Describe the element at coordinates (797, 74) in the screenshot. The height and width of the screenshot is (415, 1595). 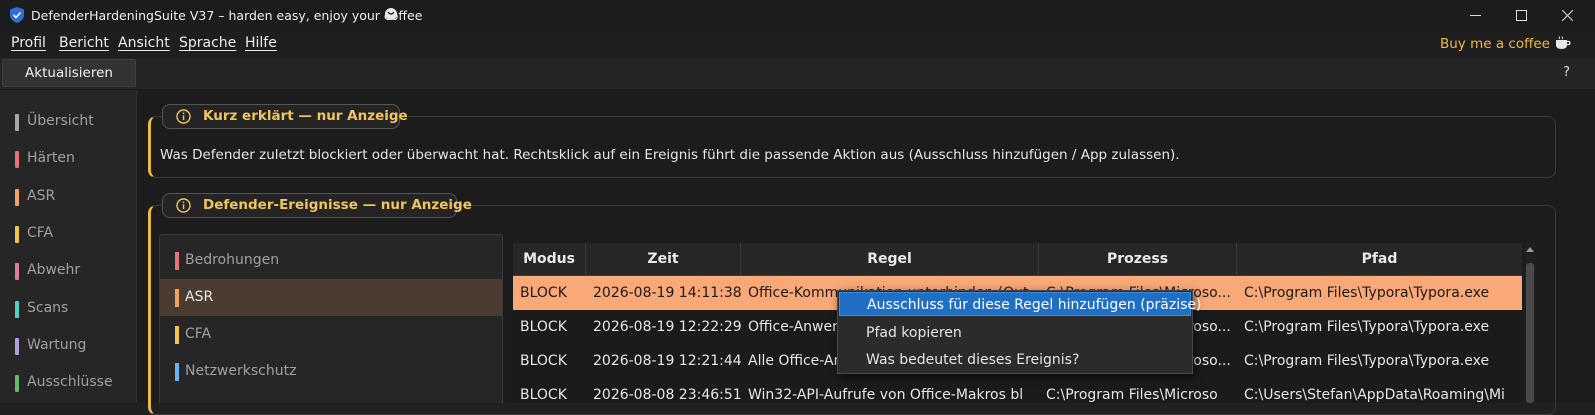
I see `toolbar: Aktualisieren ?` at that location.